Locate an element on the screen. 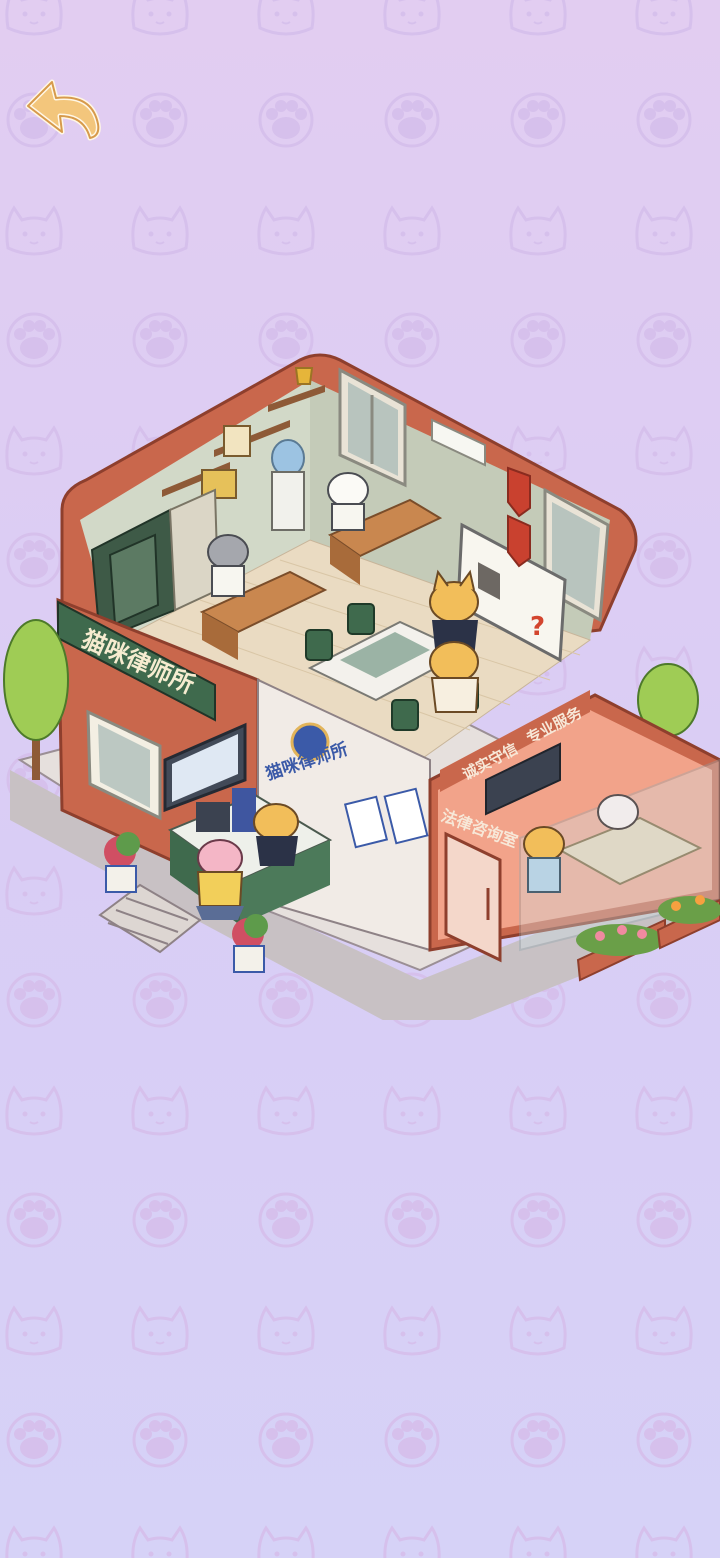  back-button is located at coordinates (65, 112).